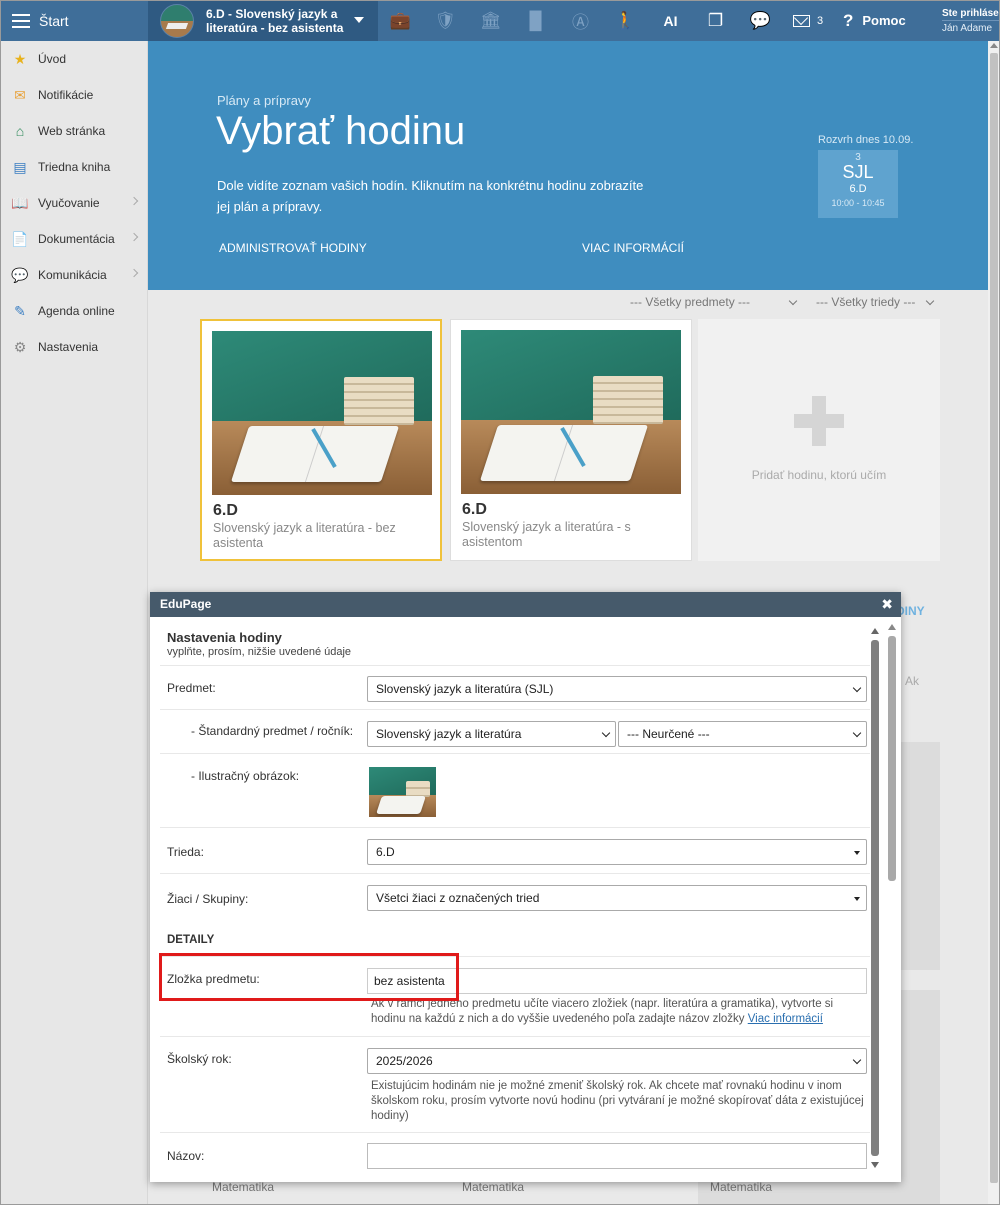 The width and height of the screenshot is (1000, 1205). Describe the element at coordinates (535, 20) in the screenshot. I see `bar-chart-icon: ▐▌` at that location.